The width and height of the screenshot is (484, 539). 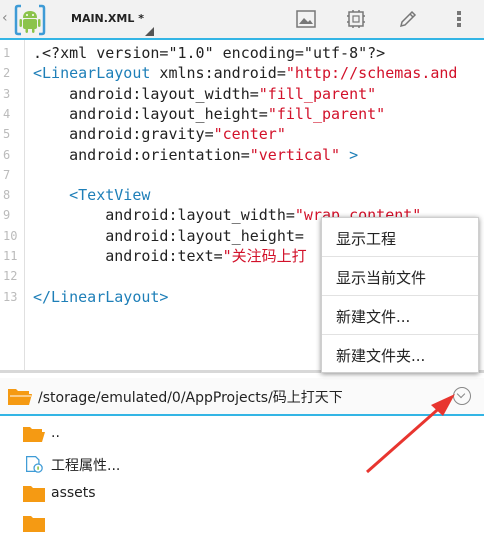 What do you see at coordinates (381, 278) in the screenshot?
I see `menu-item-label: 显示当前文件` at bounding box center [381, 278].